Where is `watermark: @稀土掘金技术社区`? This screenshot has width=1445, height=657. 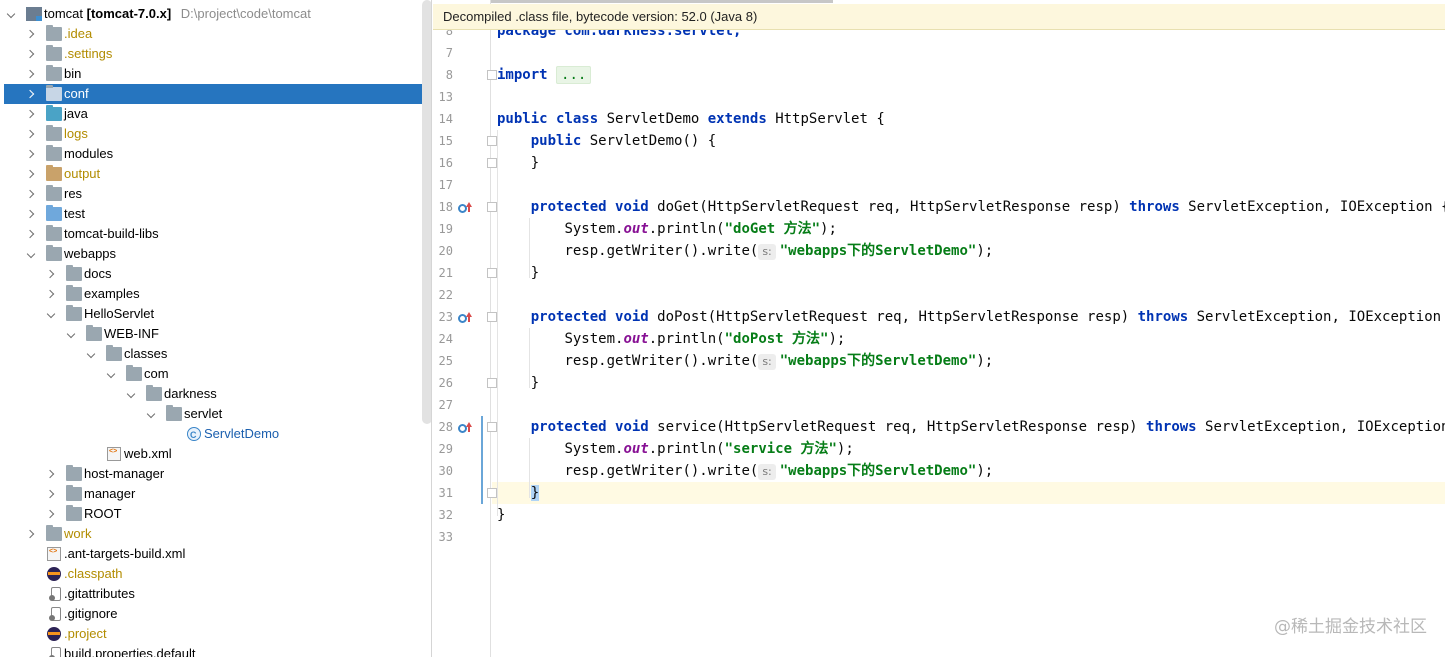 watermark: @稀土掘金技术社区 is located at coordinates (1350, 627).